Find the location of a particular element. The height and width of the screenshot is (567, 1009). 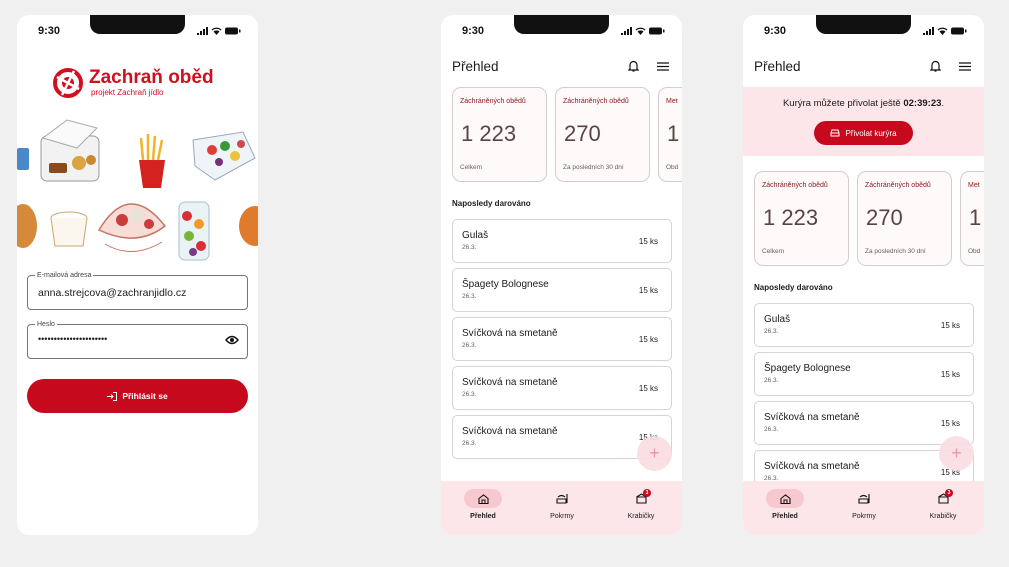

password-label: Heslo is located at coordinates (46, 324).